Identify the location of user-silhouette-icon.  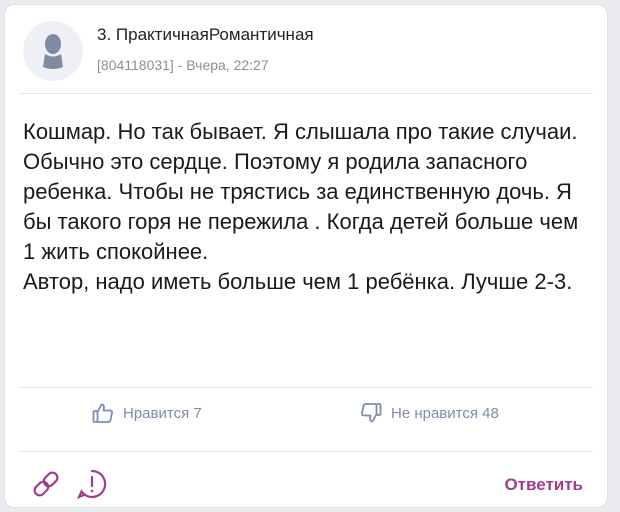
(53, 51).